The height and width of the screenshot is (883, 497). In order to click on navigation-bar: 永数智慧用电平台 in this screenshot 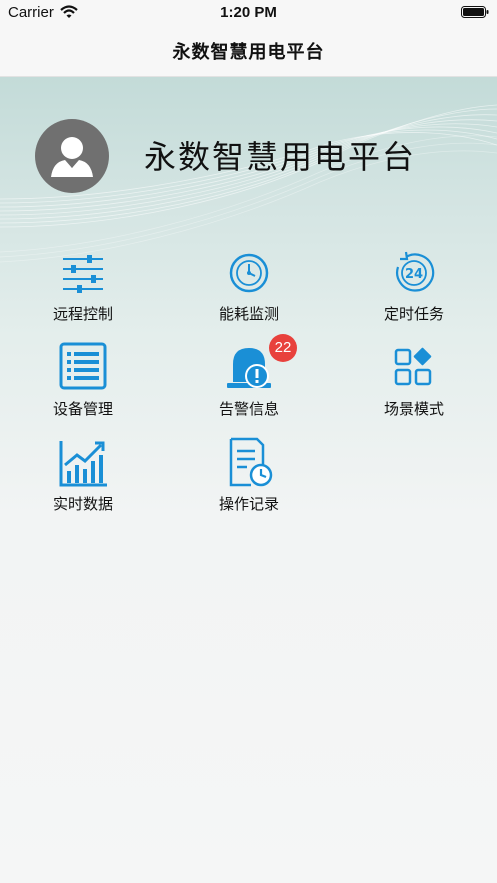, I will do `click(248, 51)`.